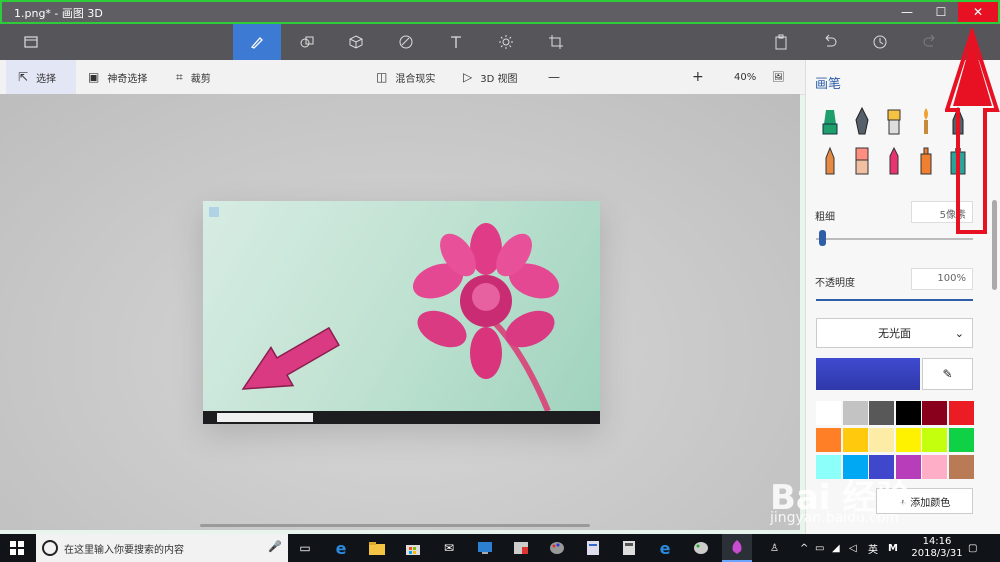 The width and height of the screenshot is (1000, 562). Describe the element at coordinates (665, 548) in the screenshot. I see `ie-button: e` at that location.